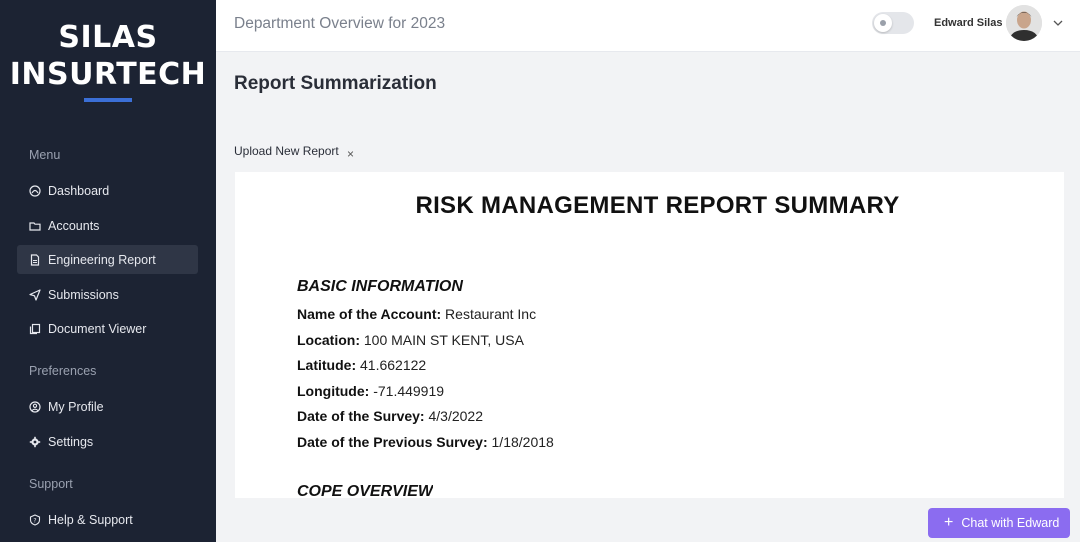 The image size is (1080, 542). Describe the element at coordinates (79, 190) in the screenshot. I see `sidebar-item-label: Dashboard` at that location.